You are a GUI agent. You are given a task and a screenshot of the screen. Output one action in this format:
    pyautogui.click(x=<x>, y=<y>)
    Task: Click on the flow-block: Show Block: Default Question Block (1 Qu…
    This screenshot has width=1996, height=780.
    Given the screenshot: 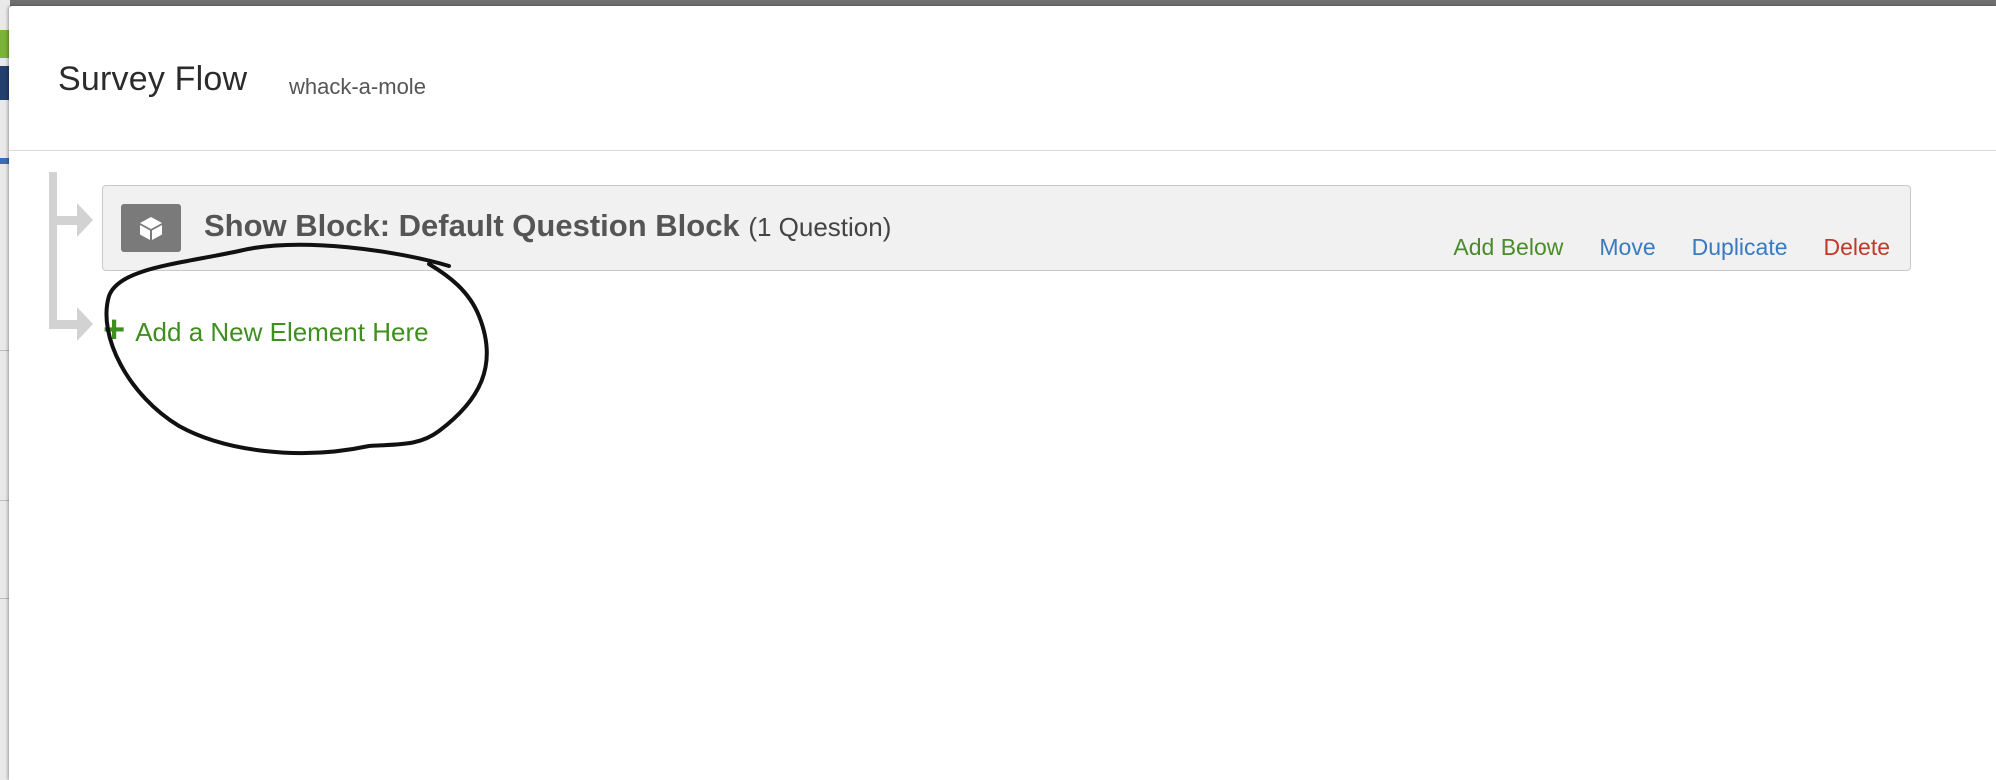 What is the action you would take?
    pyautogui.click(x=1006, y=228)
    